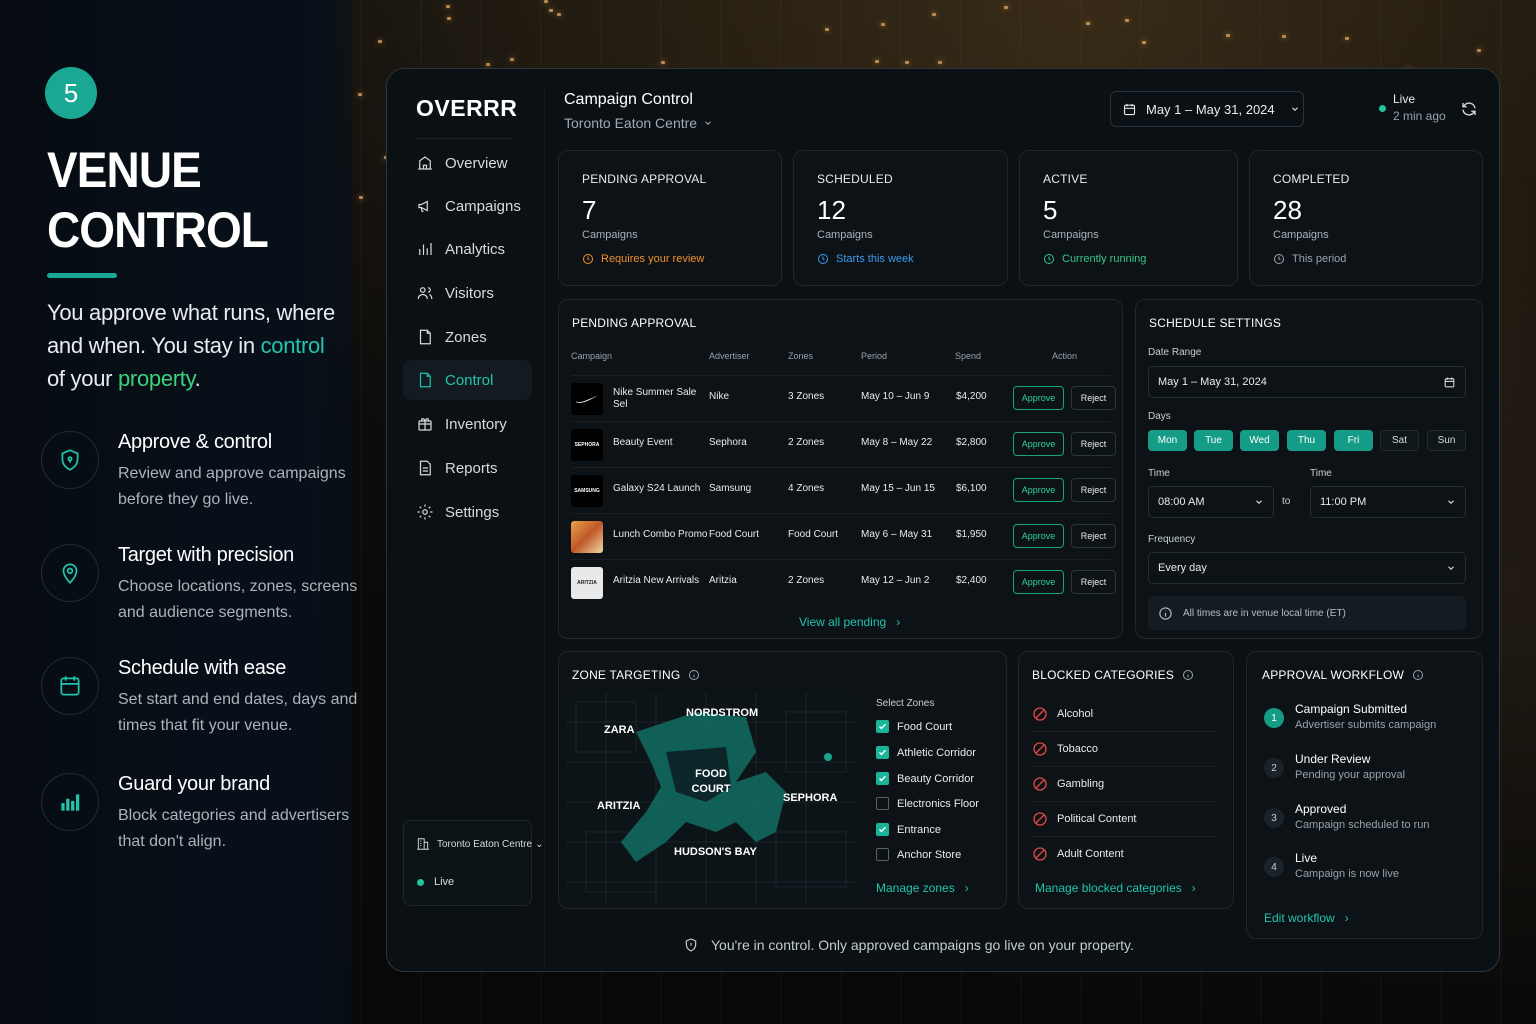 The width and height of the screenshot is (1536, 1024). What do you see at coordinates (1181, 502) in the screenshot?
I see `field-value: 08:00 AM` at bounding box center [1181, 502].